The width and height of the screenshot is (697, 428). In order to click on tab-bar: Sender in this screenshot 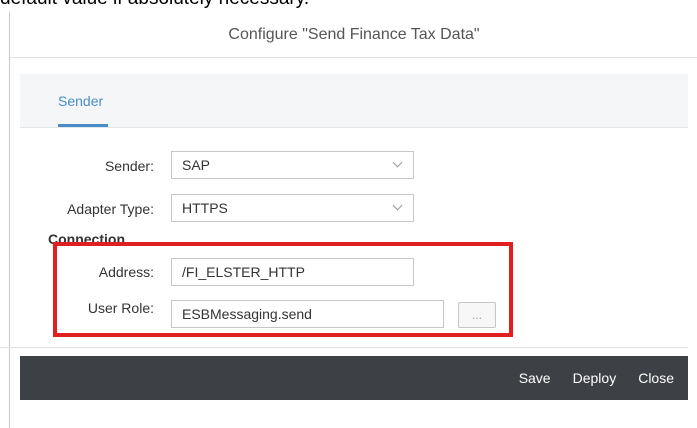, I will do `click(354, 101)`.